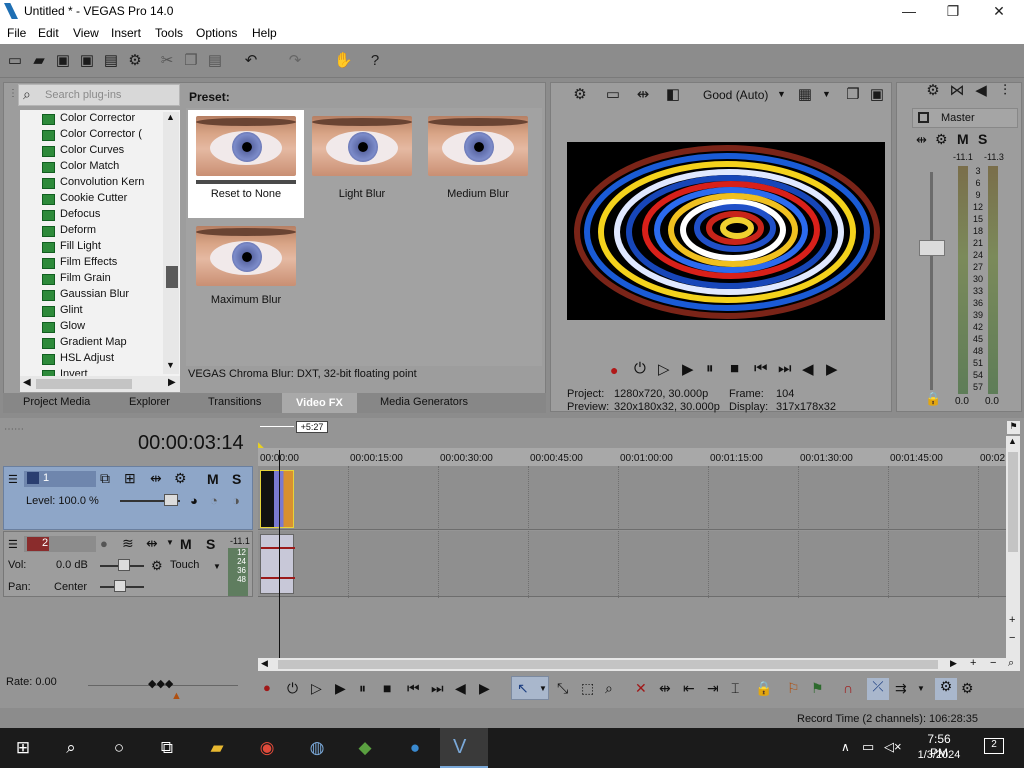 This screenshot has width=1024, height=768. Describe the element at coordinates (957, 91) in the screenshot. I see `downmix-icon: ⋈` at that location.